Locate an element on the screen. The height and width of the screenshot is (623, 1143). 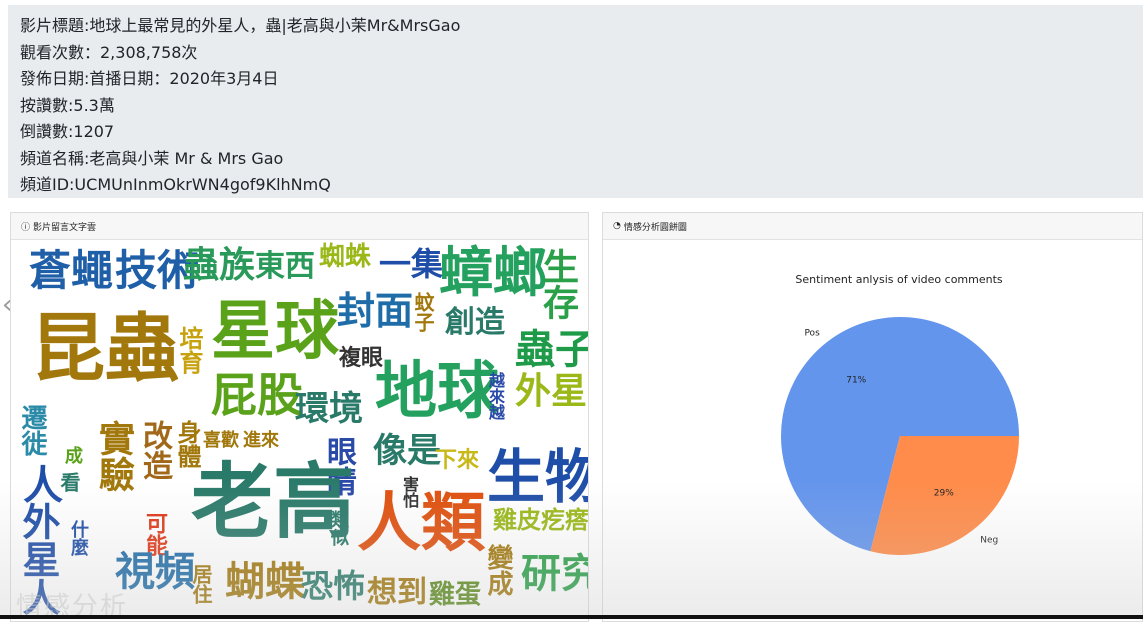
channel-id: 頻道ID:UCMUnInmOkrWN4gof9KlhNmQ is located at coordinates (175, 184).